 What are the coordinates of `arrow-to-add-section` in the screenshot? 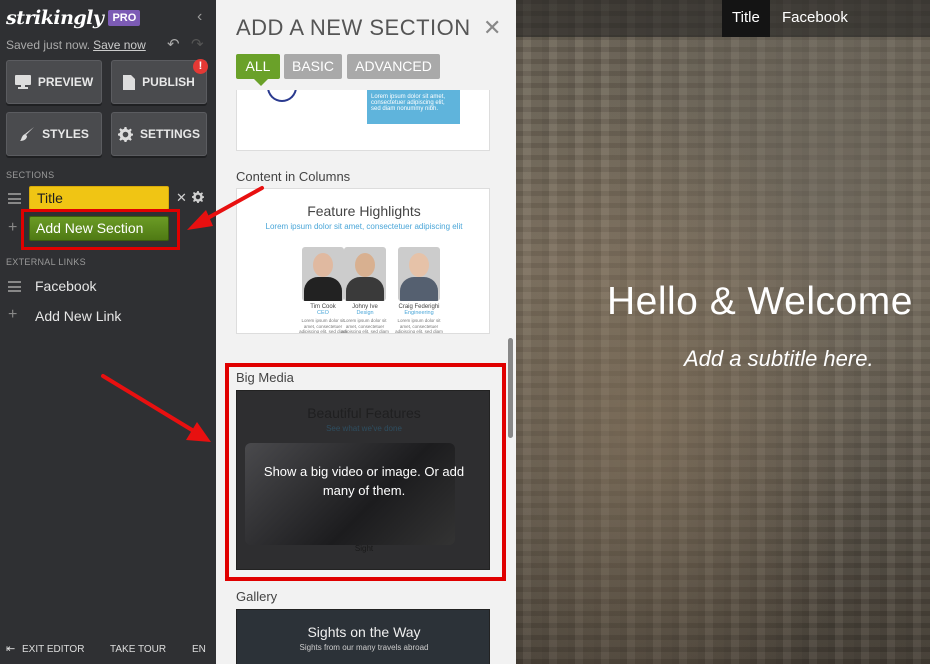 It's located at (225, 208).